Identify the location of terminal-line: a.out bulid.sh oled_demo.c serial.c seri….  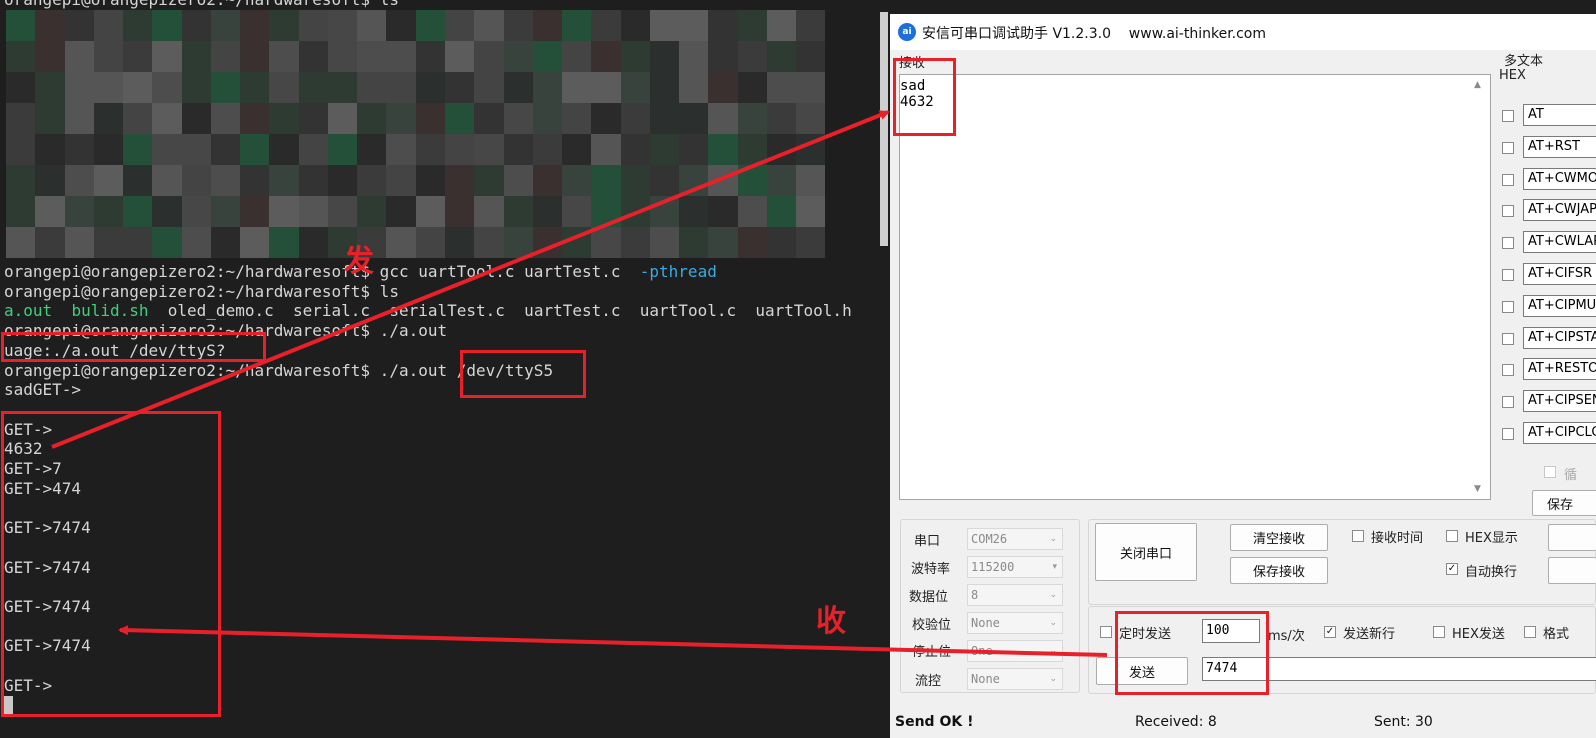
(428, 311).